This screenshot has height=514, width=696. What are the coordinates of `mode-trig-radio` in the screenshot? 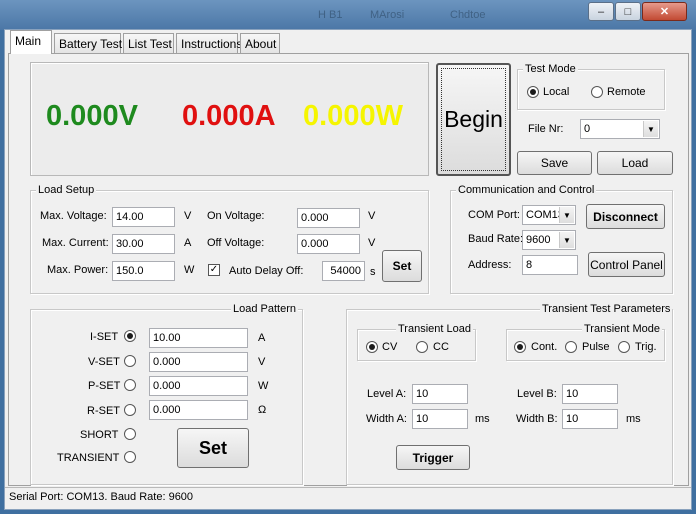 It's located at (624, 347).